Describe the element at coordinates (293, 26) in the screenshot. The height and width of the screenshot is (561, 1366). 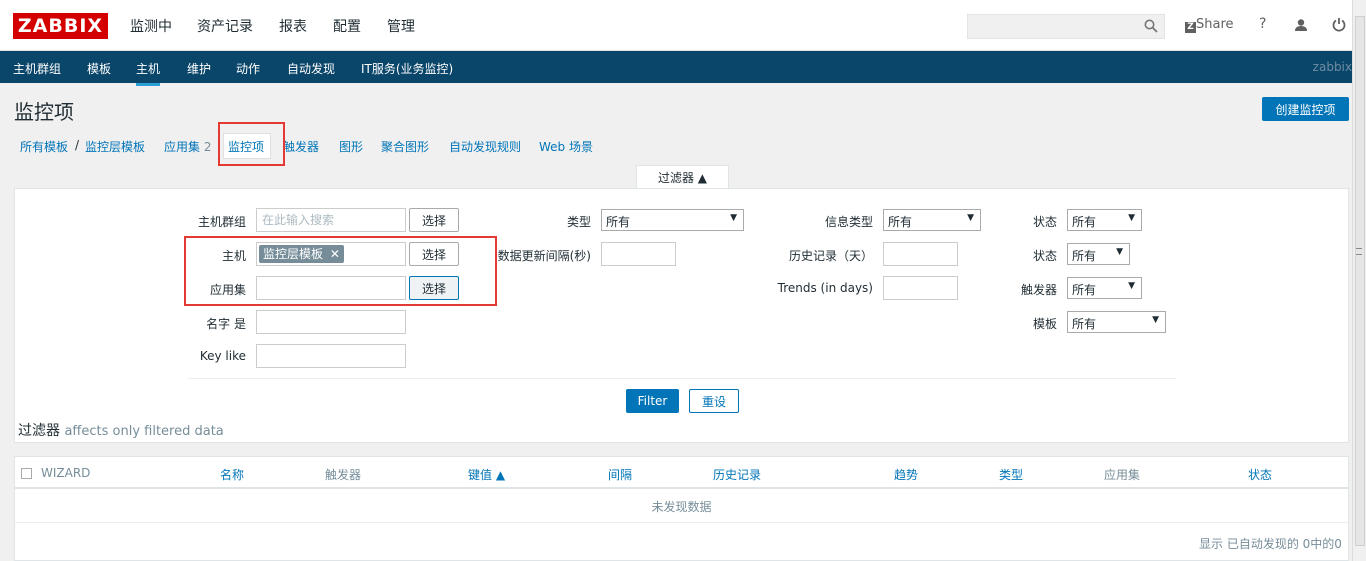
I see `menu-reports: 报表` at that location.